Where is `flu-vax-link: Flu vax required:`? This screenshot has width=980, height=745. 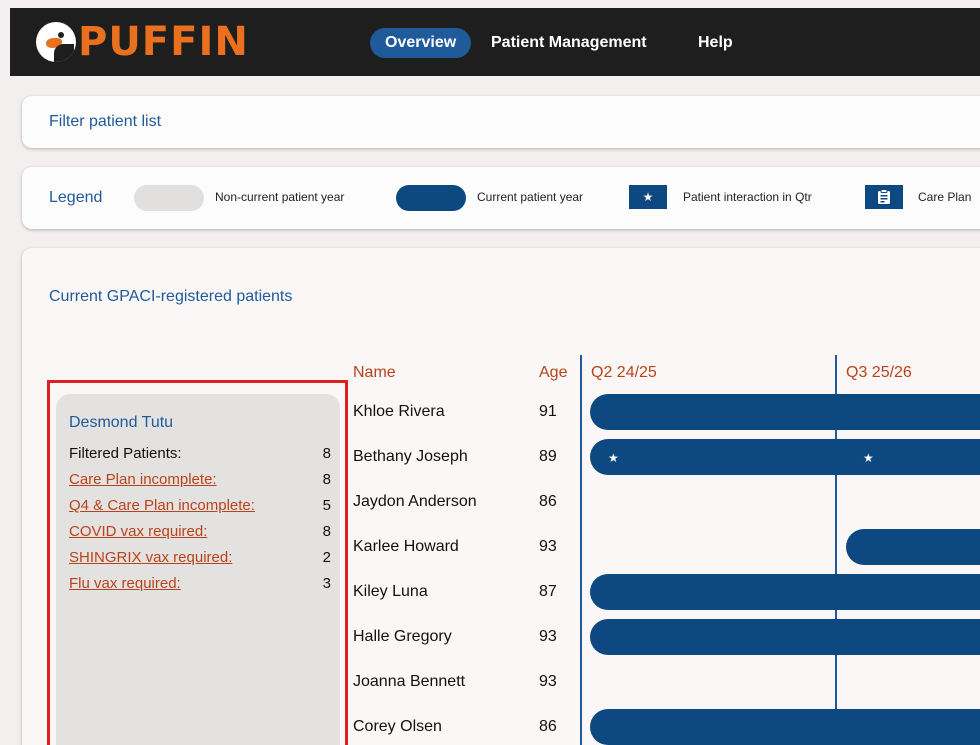 flu-vax-link: Flu vax required: is located at coordinates (125, 583).